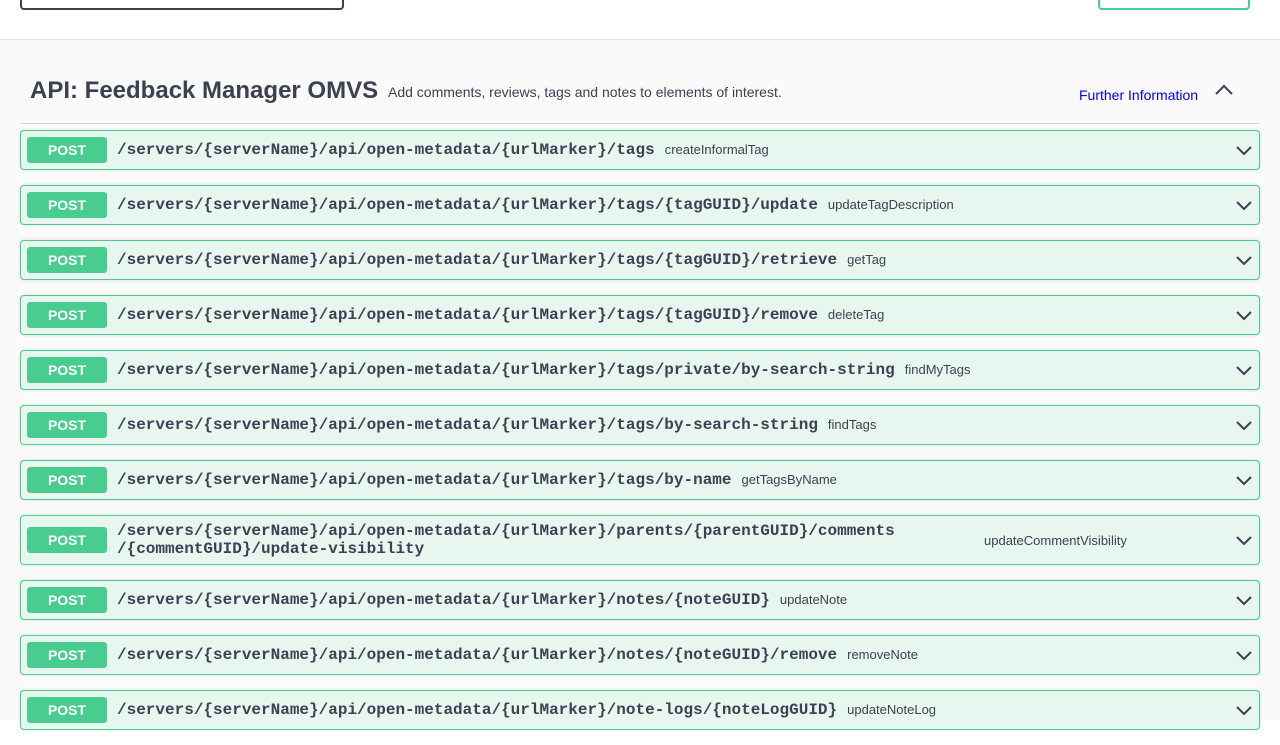 The image size is (1280, 745). What do you see at coordinates (890, 204) in the screenshot?
I see `operation-summary: updateTagDescription` at bounding box center [890, 204].